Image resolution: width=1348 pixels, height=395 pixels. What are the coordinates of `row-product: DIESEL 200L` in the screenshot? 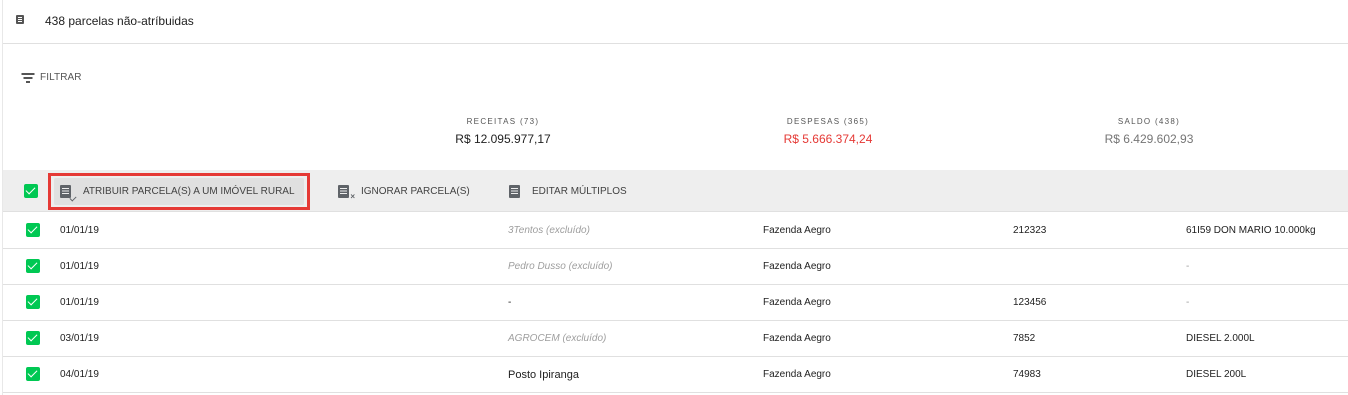 It's located at (1216, 374).